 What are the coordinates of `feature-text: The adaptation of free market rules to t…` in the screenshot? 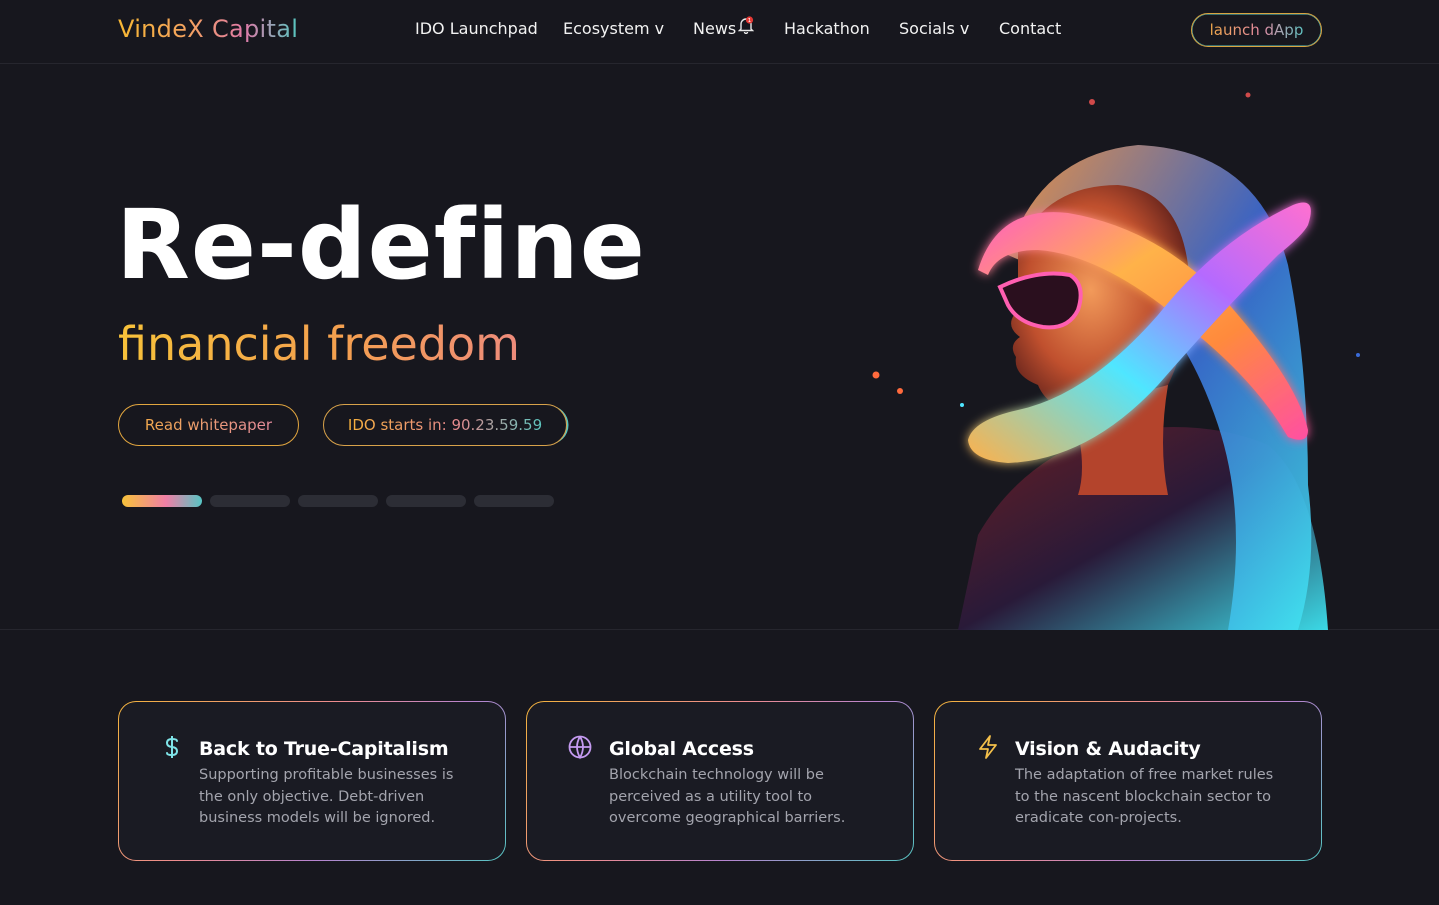 It's located at (1144, 796).